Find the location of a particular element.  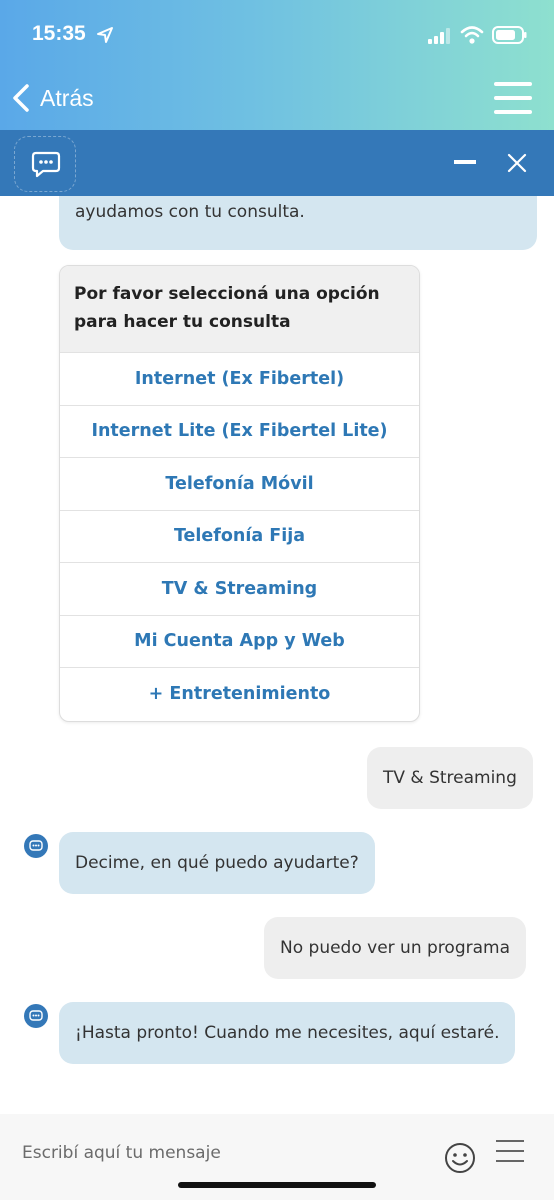

wifi-icon is located at coordinates (472, 35).